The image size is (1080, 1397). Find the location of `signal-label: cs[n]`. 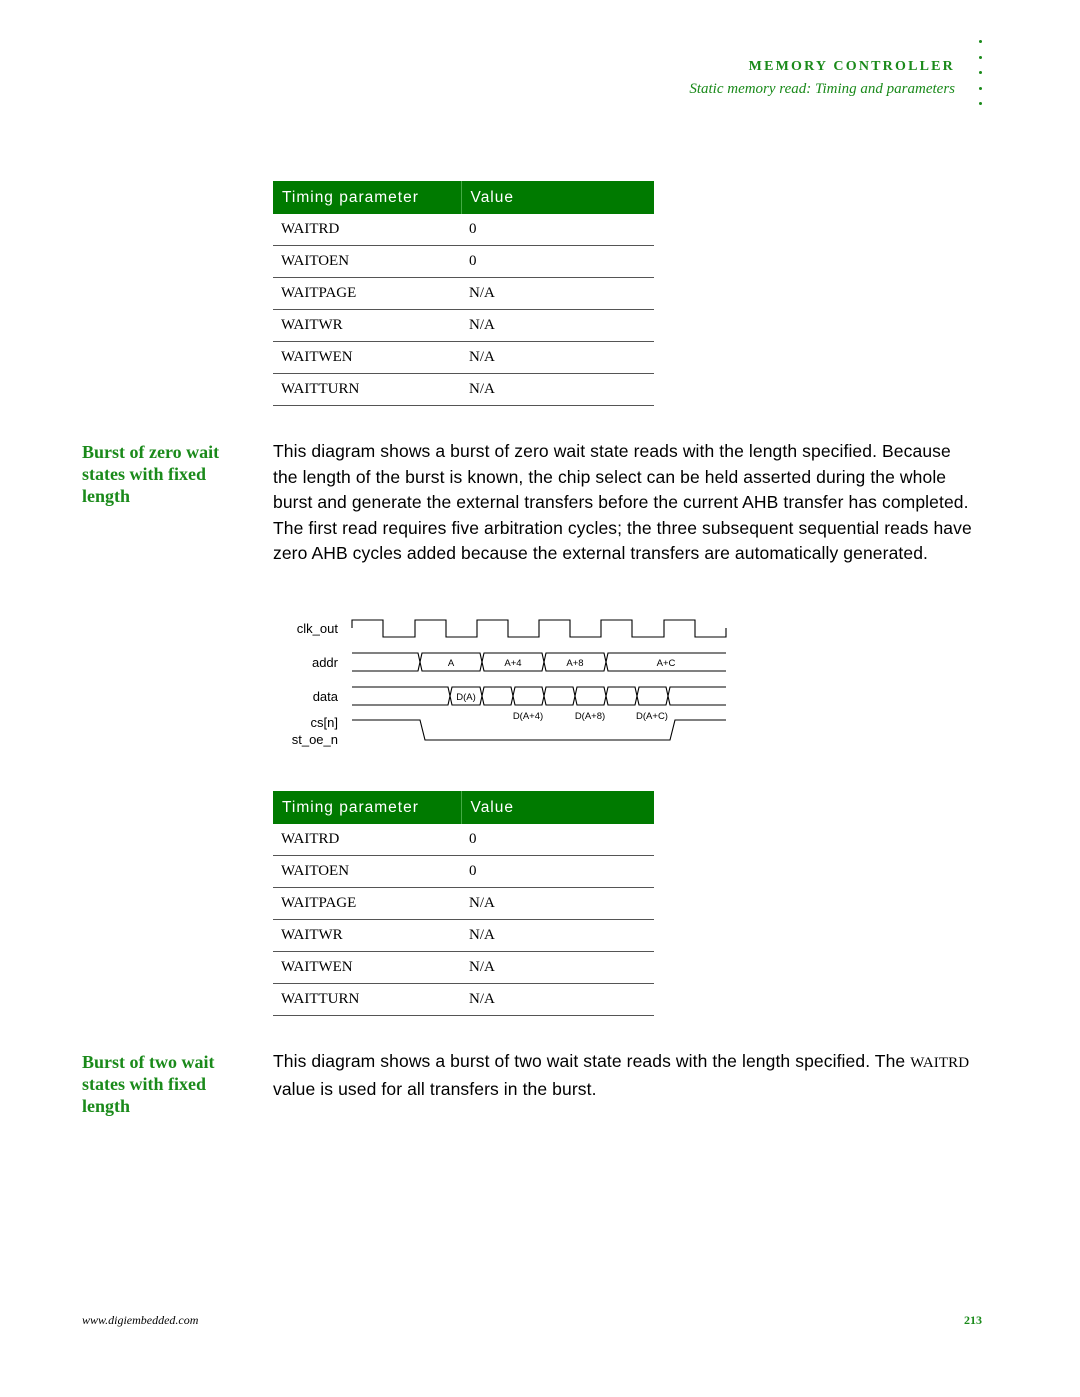

signal-label: cs[n] is located at coordinates (324, 722).